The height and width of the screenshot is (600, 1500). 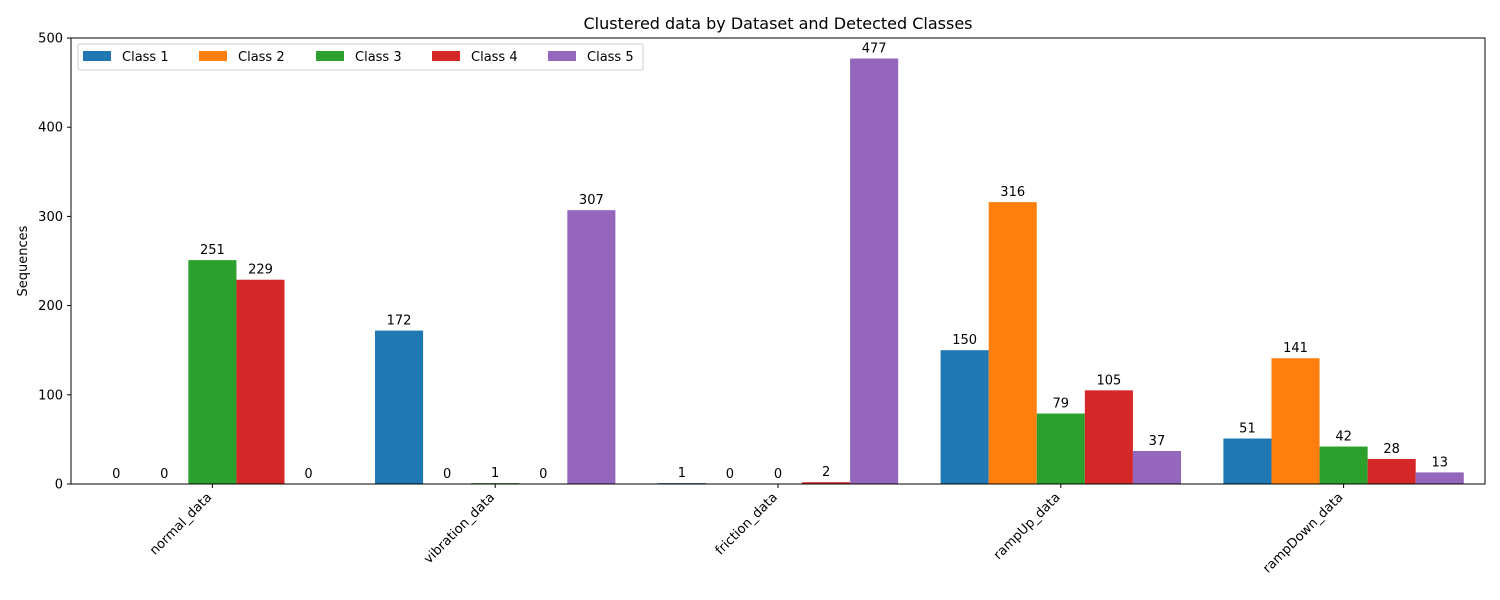 I want to click on data-label-class-1-vibration_data: 172, so click(x=399, y=321).